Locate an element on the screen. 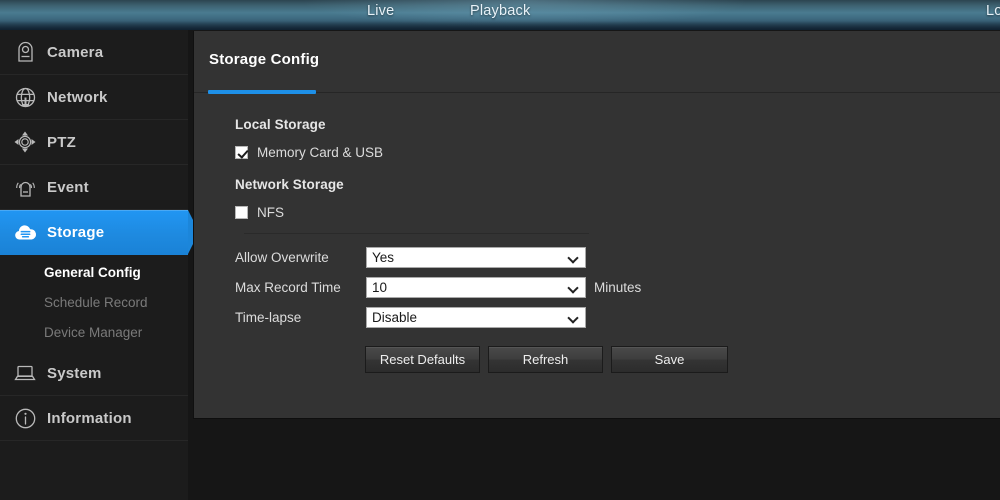 The image size is (1000, 500). sidebar-item-label: Network is located at coordinates (77, 97).